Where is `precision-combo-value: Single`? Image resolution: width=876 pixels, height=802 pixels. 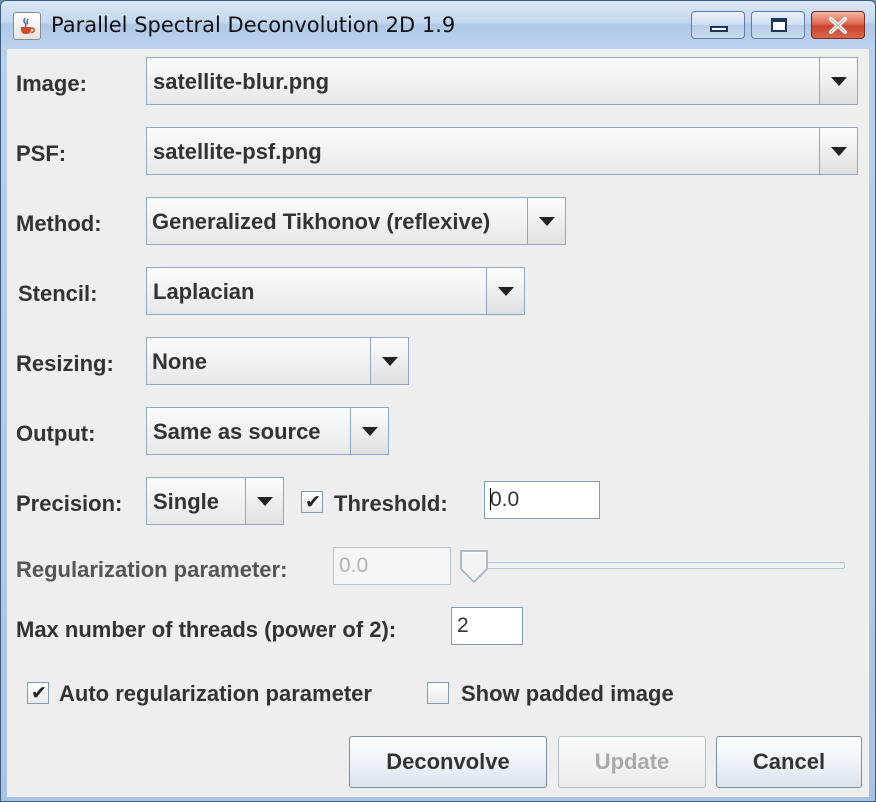
precision-combo-value: Single is located at coordinates (186, 501).